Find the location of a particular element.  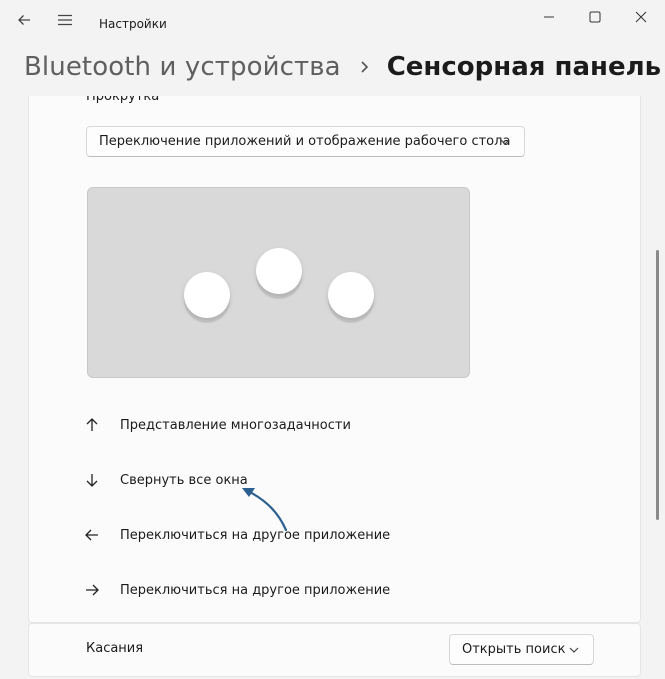

hamburger-menu-icon is located at coordinates (65, 20).